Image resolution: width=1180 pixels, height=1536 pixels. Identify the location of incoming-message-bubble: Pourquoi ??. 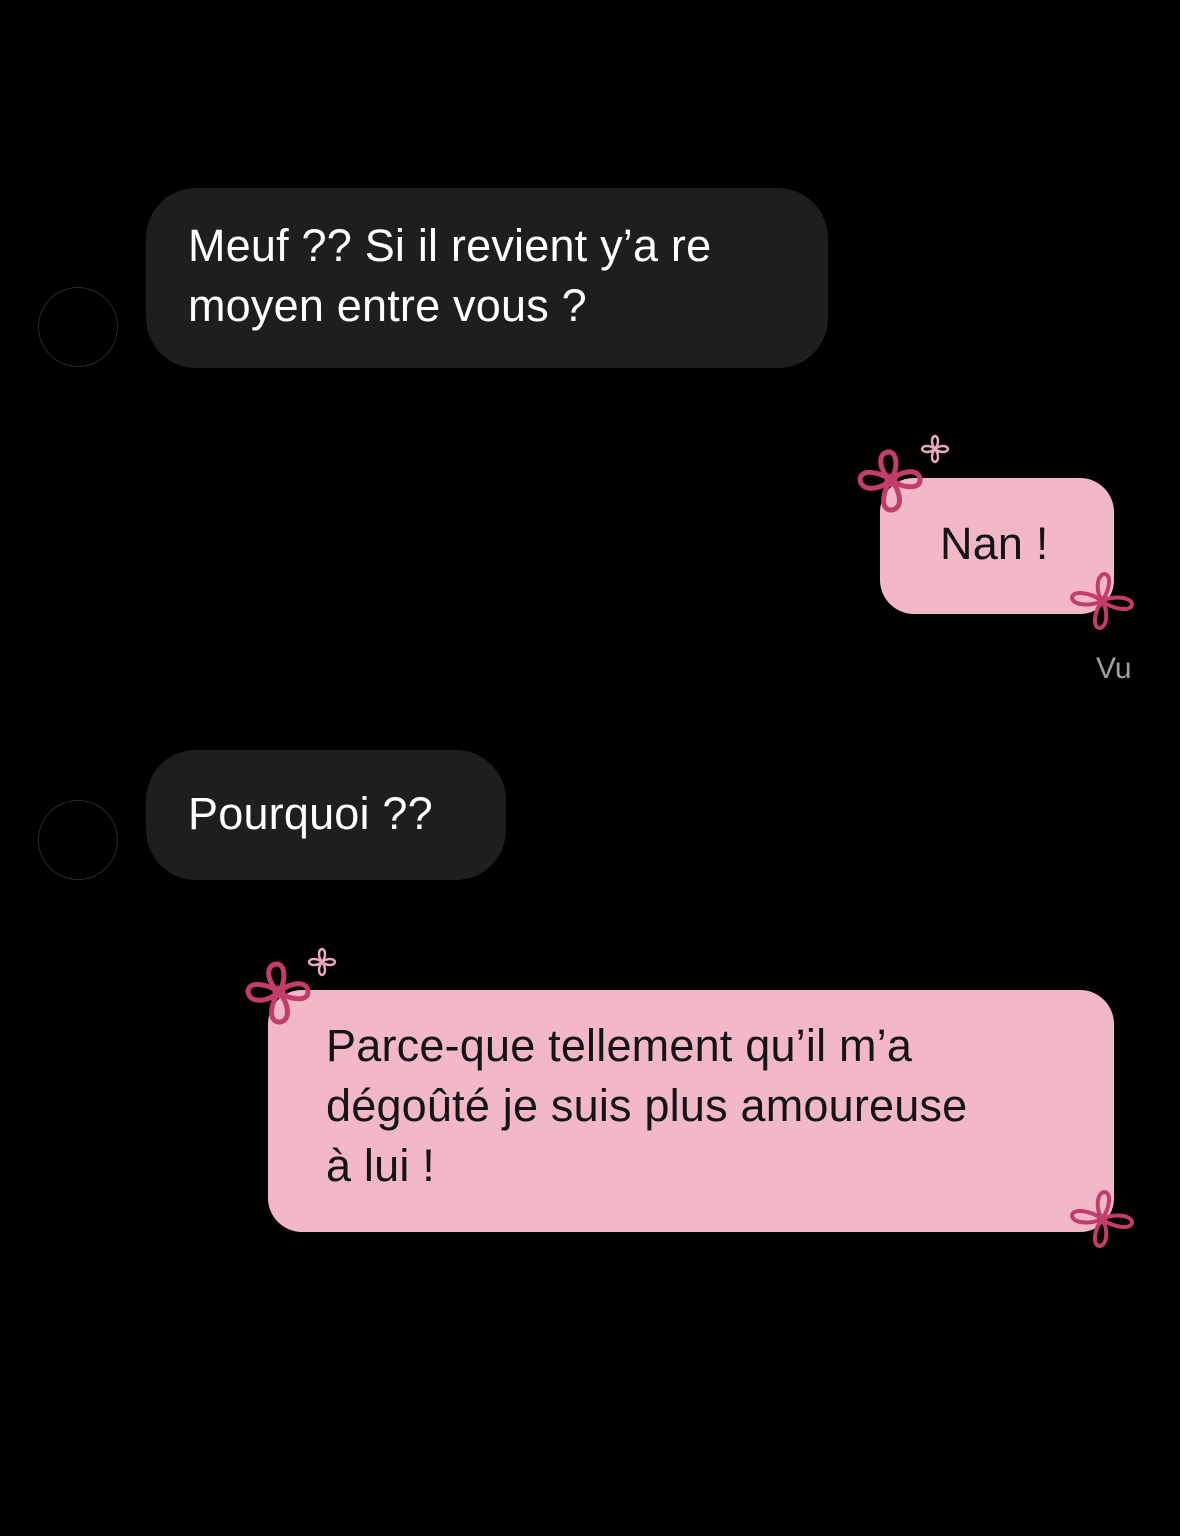
(326, 815).